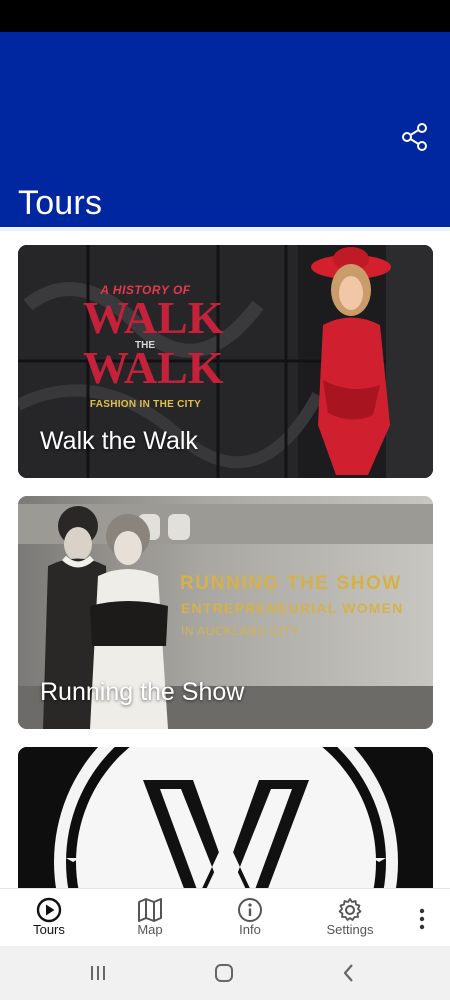  I want to click on info-icon, so click(250, 910).